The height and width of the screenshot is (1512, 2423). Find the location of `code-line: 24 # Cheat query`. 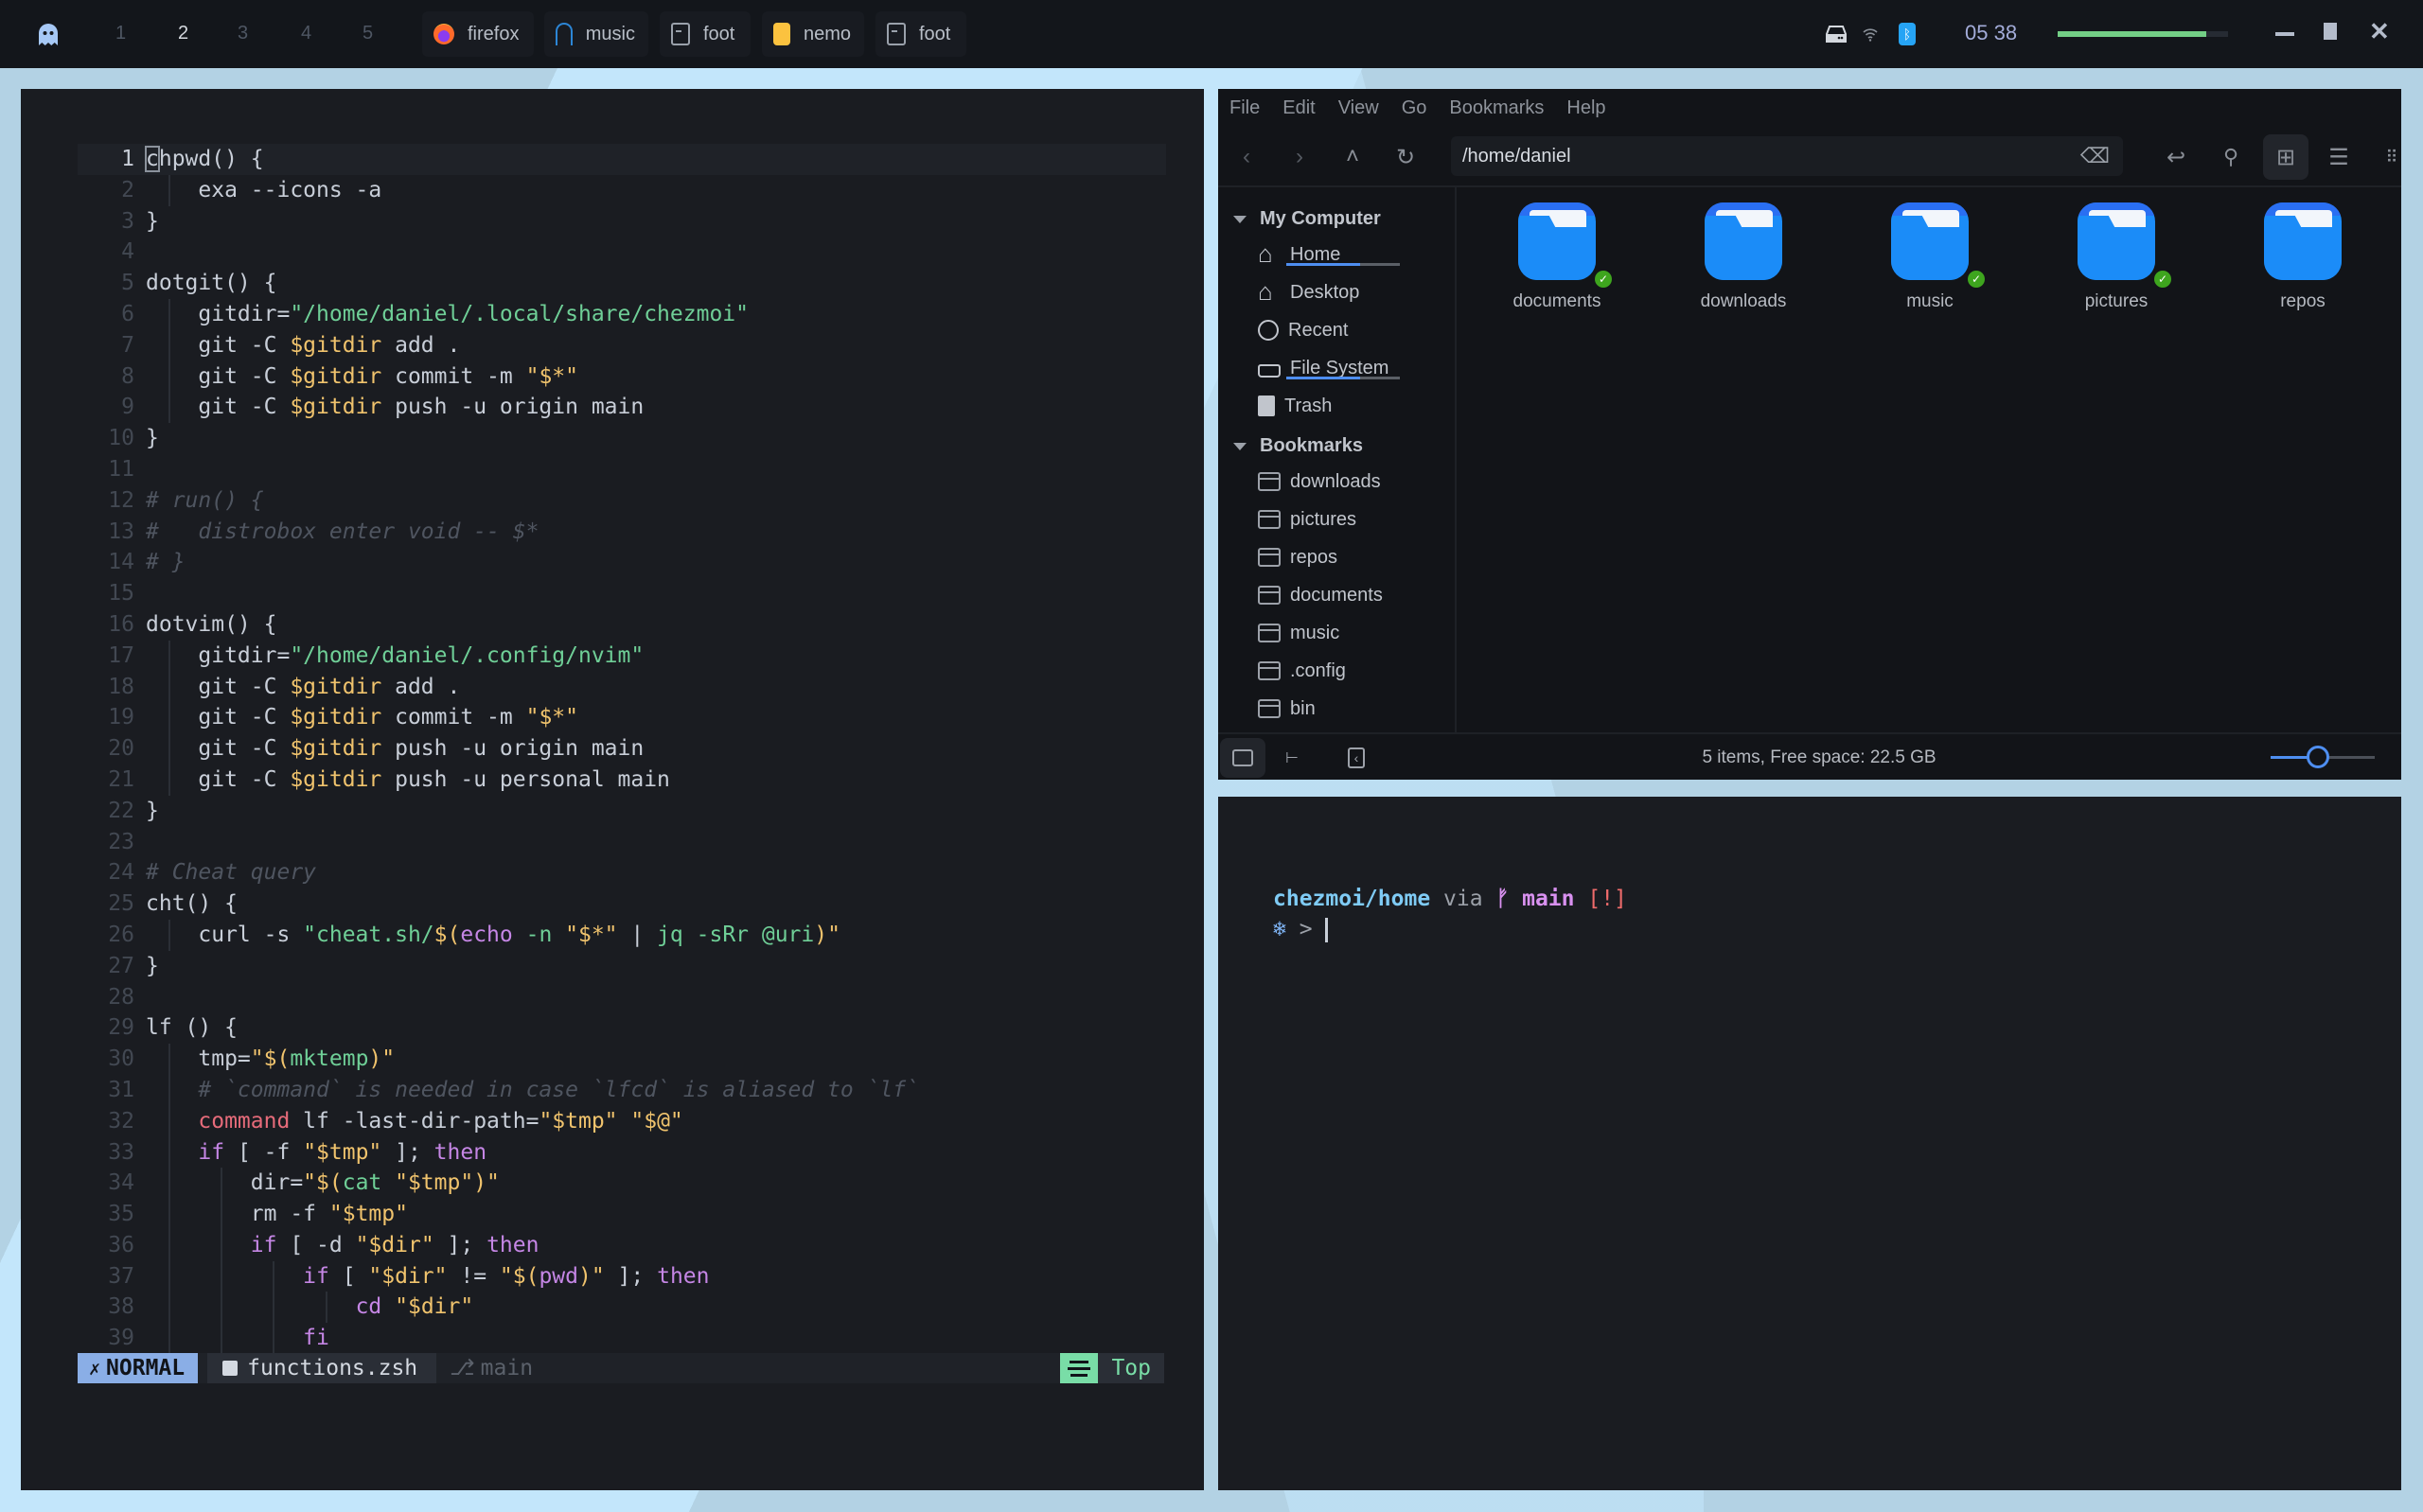

code-line: 24 # Cheat query is located at coordinates (622, 872).